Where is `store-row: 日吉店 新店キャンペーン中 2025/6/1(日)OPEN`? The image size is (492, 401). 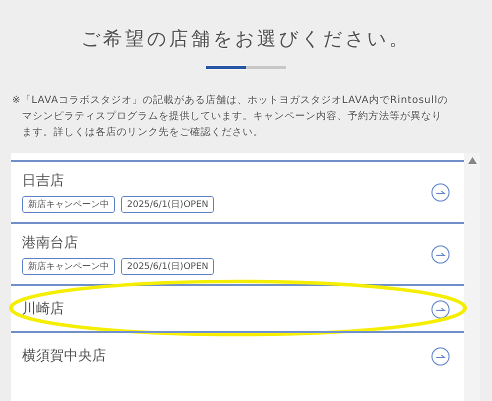 store-row: 日吉店 新店キャンペーン中 2025/6/1(日)OPEN is located at coordinates (237, 191).